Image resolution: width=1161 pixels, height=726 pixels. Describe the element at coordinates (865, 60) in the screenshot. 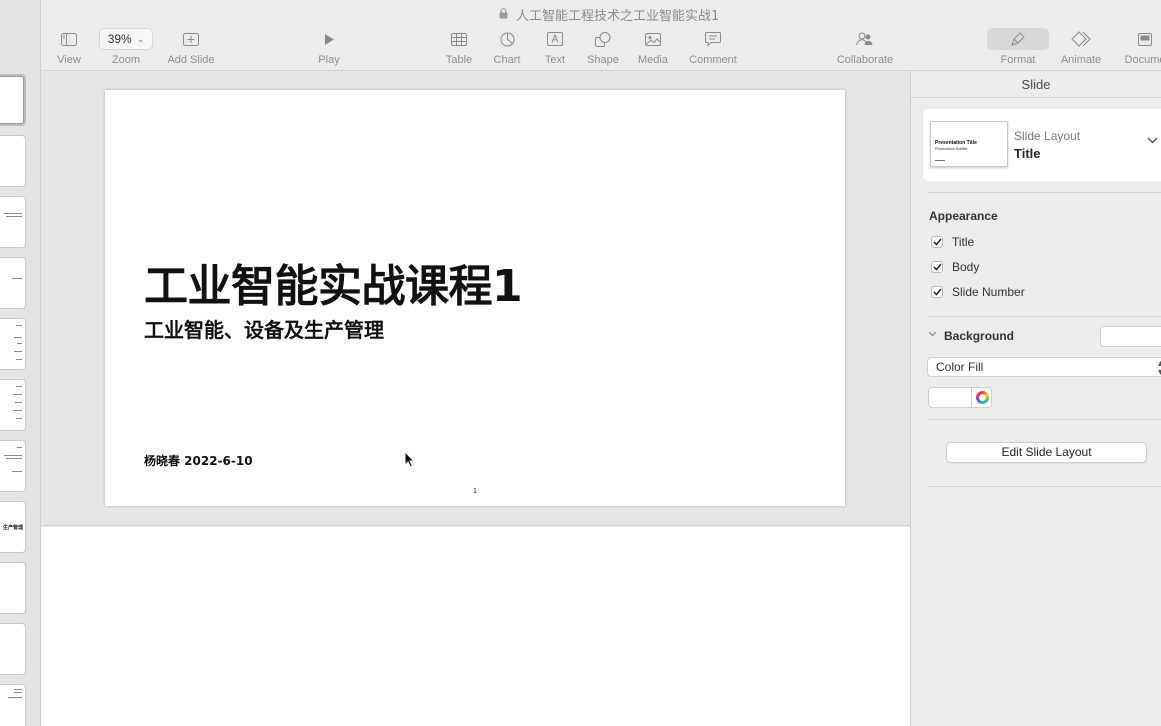

I see `collaborate-label: Collaborate` at that location.